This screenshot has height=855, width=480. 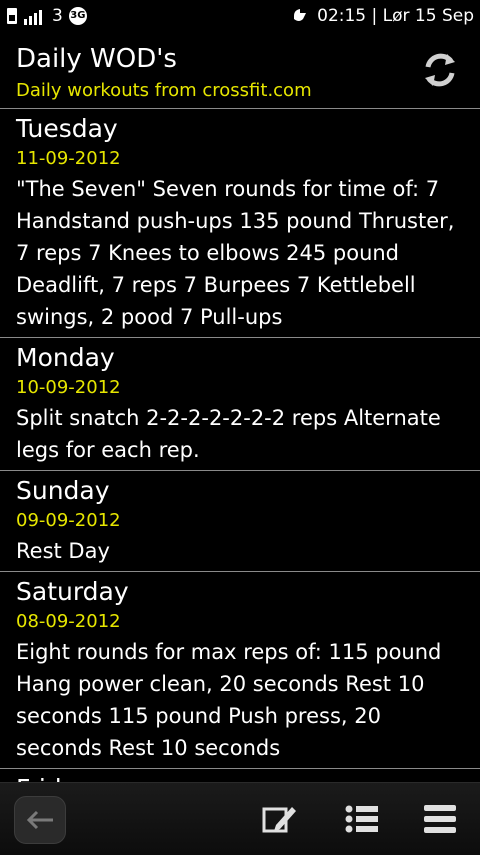 I want to click on refresh-icon, so click(x=440, y=70).